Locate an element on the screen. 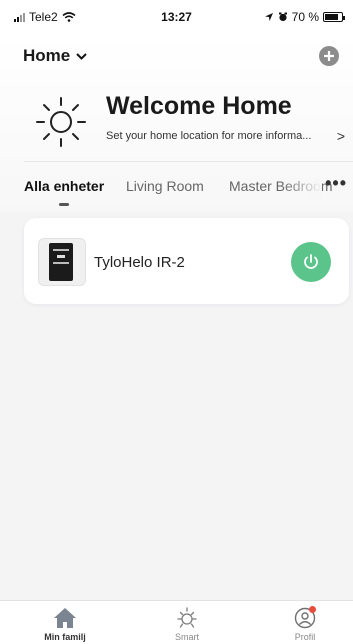 The width and height of the screenshot is (353, 644). device-thumbnail is located at coordinates (62, 262).